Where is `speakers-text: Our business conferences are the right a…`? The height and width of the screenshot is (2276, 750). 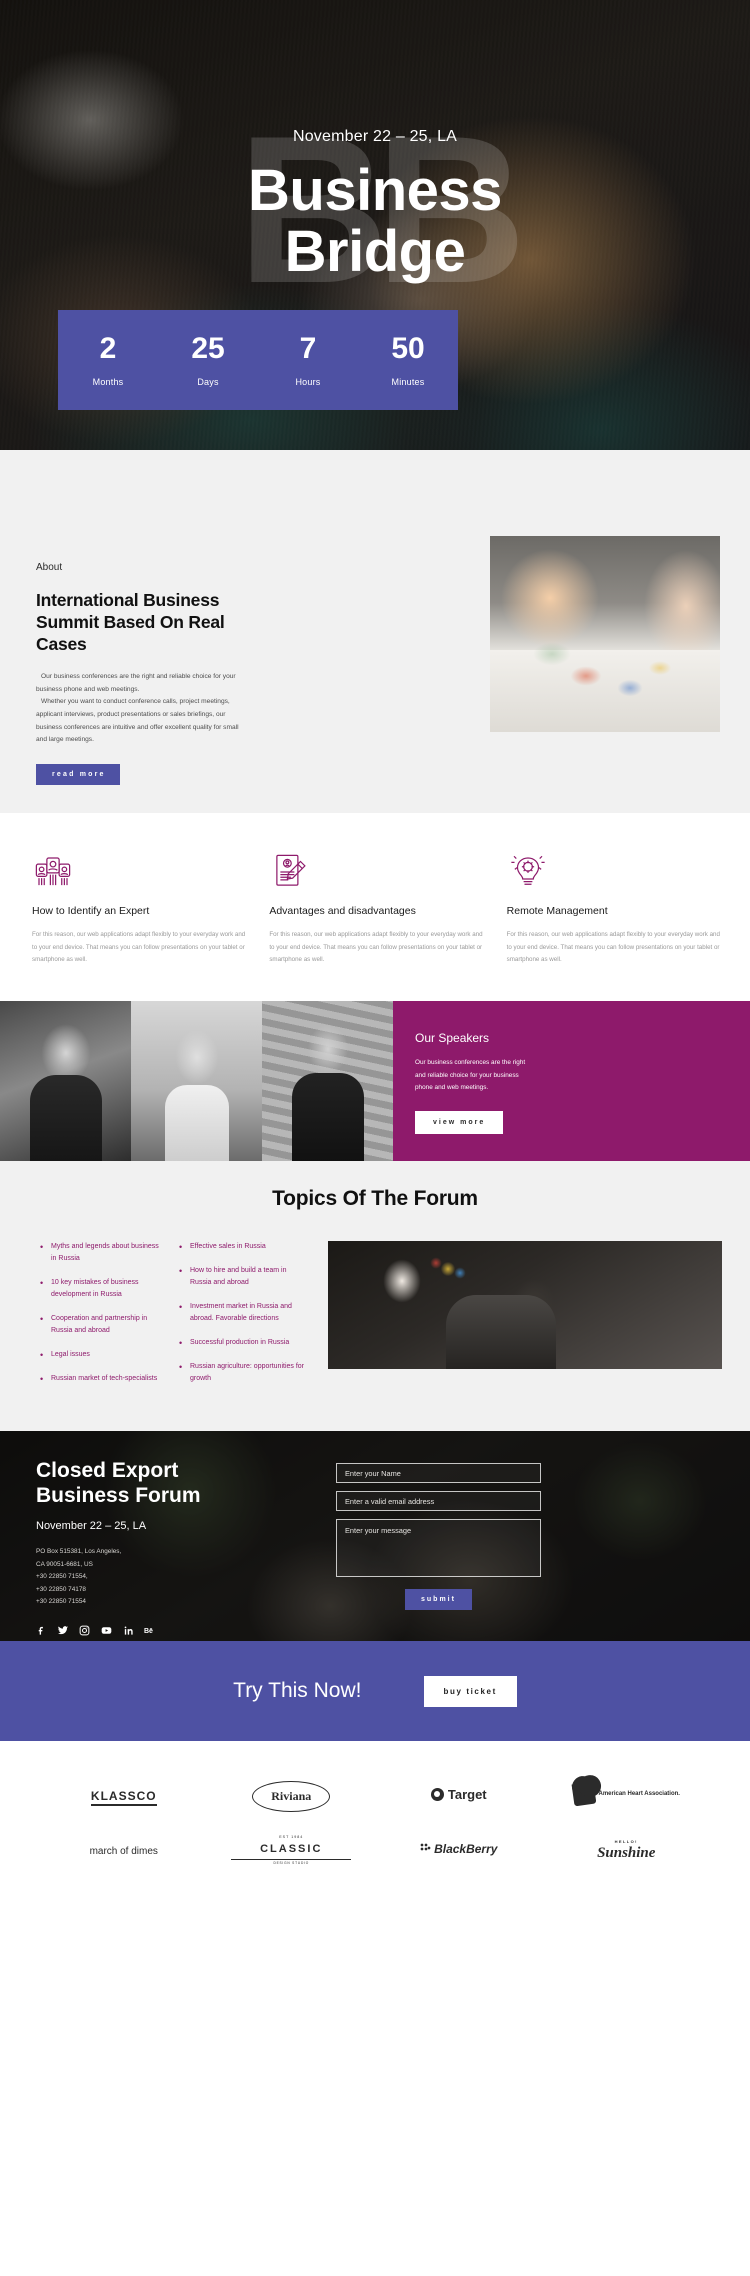 speakers-text: Our business conferences are the right a… is located at coordinates (470, 1075).